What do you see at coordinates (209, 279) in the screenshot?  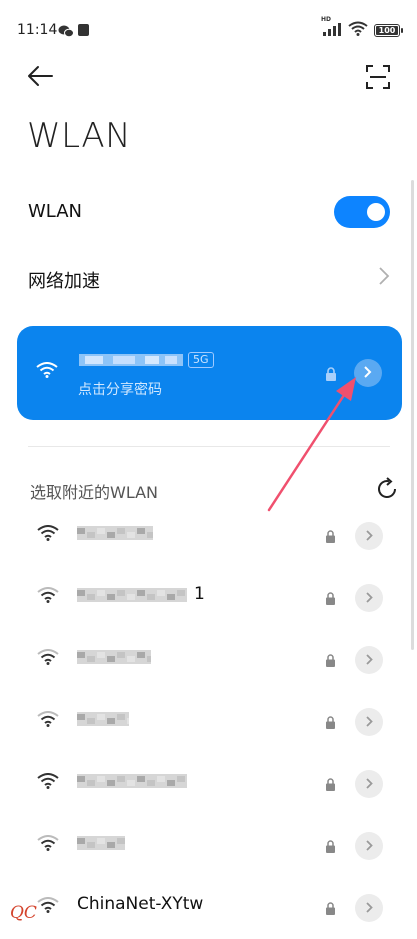 I see `network-acceleration-row: 网络加速` at bounding box center [209, 279].